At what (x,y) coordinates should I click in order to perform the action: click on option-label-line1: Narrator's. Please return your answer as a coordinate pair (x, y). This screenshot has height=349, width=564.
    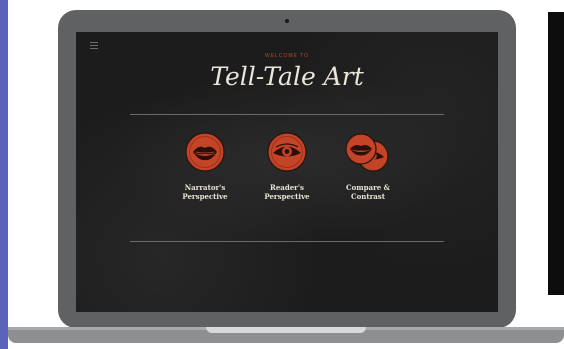
    Looking at the image, I should click on (205, 187).